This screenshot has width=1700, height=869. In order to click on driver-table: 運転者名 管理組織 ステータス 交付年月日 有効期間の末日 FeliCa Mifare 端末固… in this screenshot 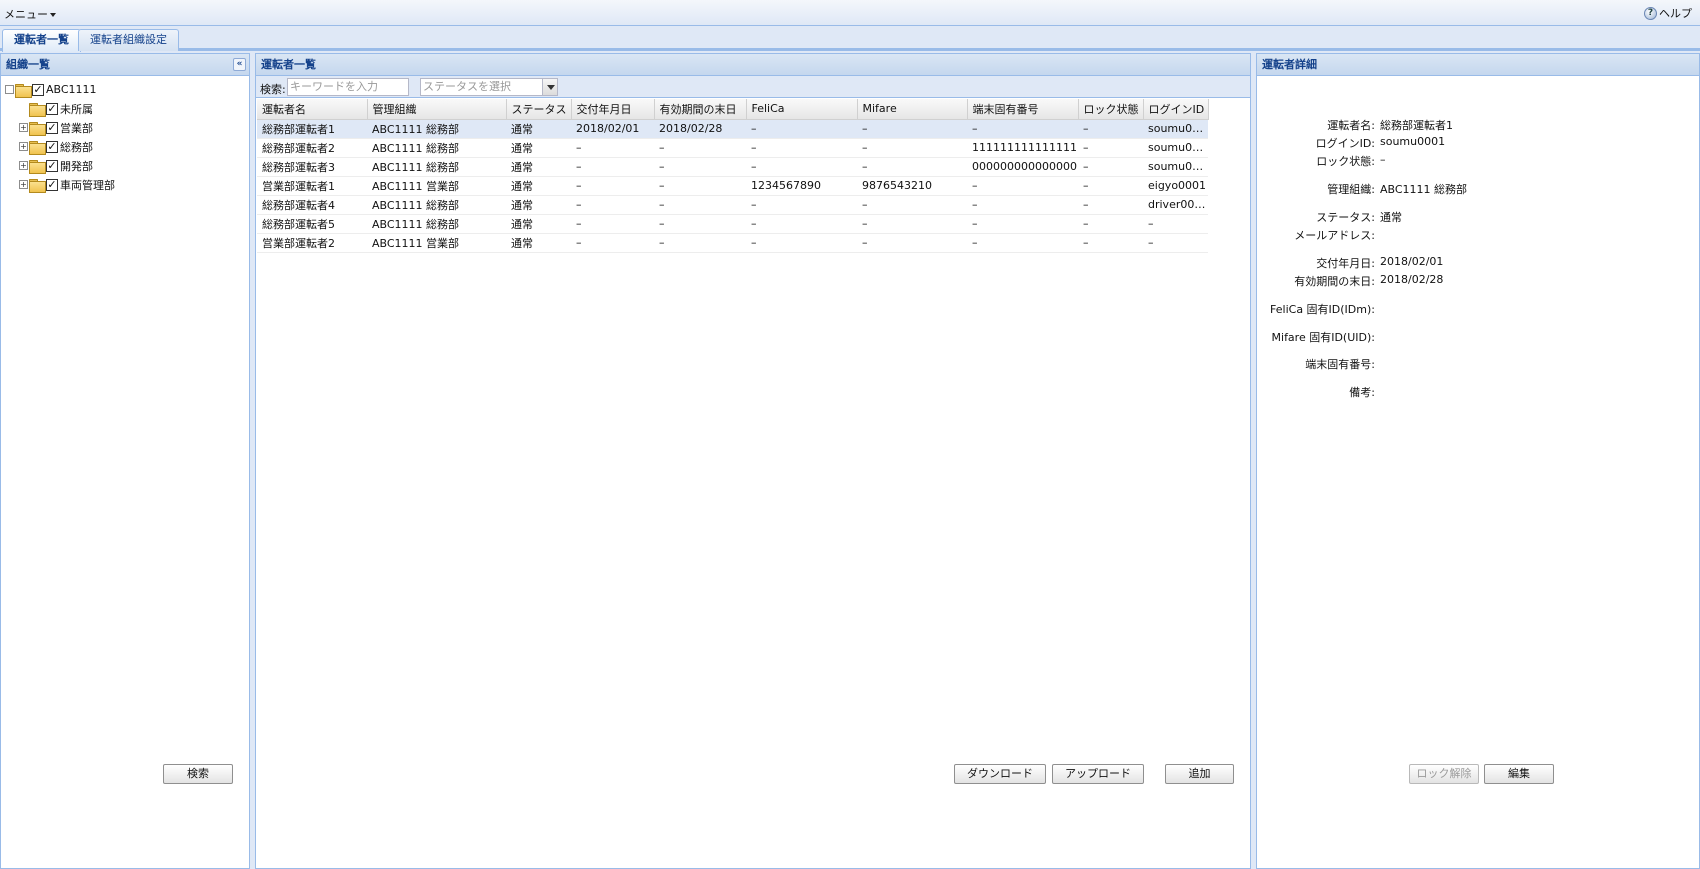, I will do `click(733, 176)`.